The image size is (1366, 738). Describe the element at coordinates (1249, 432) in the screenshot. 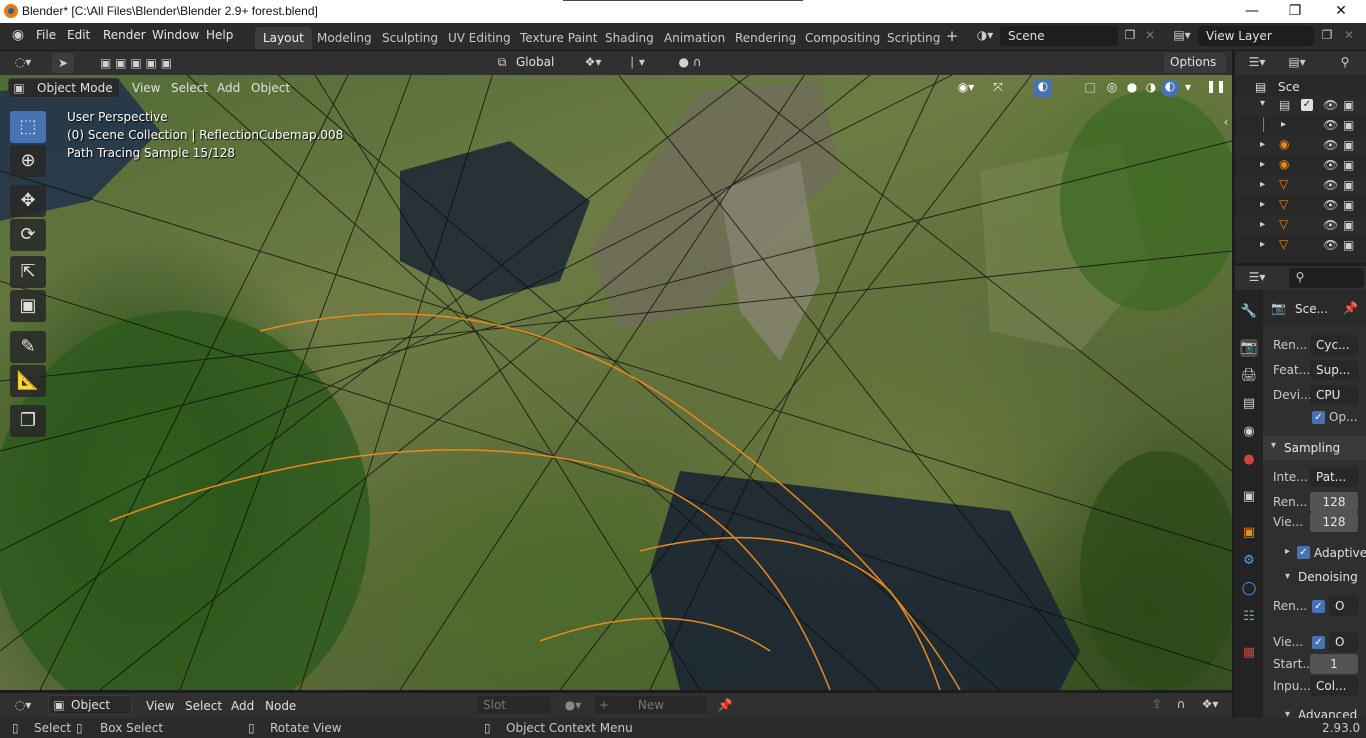

I see `scene-tab-icon: ◉` at that location.